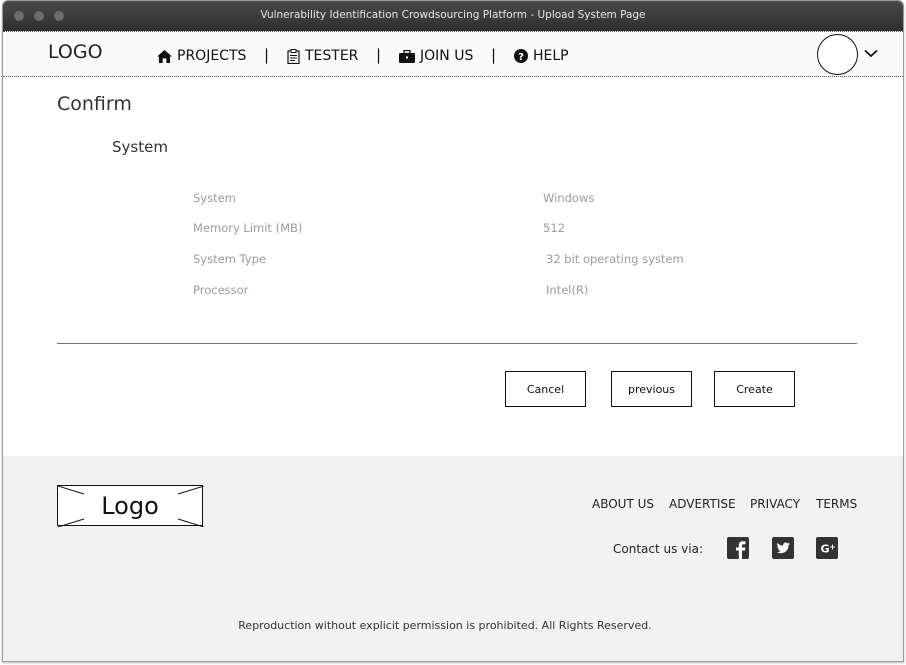  What do you see at coordinates (551, 56) in the screenshot?
I see `nav-label-help: HELP` at bounding box center [551, 56].